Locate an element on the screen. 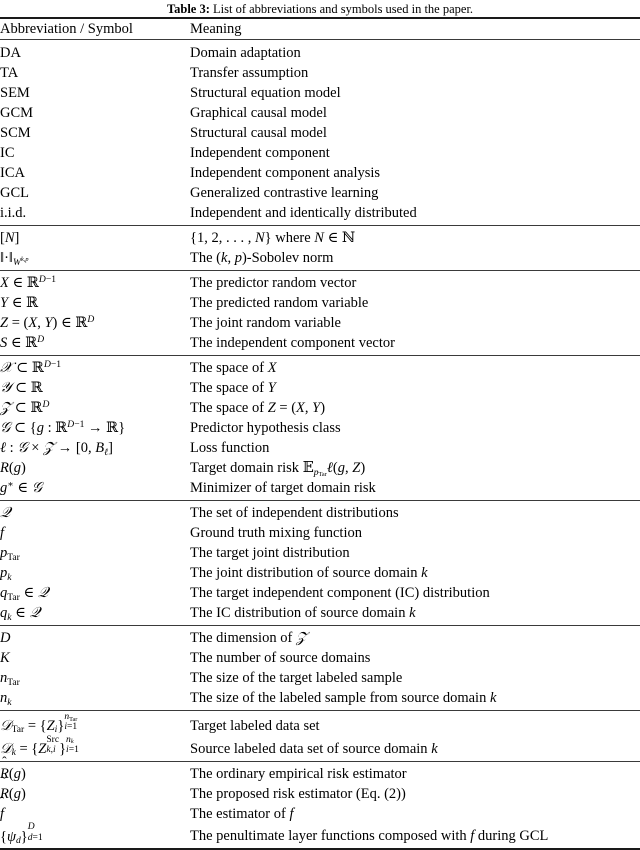 This screenshot has height=850, width=640. symbol-cell: 𝒟Tar = {Zi} nTar i=1 is located at coordinates (39, 723).